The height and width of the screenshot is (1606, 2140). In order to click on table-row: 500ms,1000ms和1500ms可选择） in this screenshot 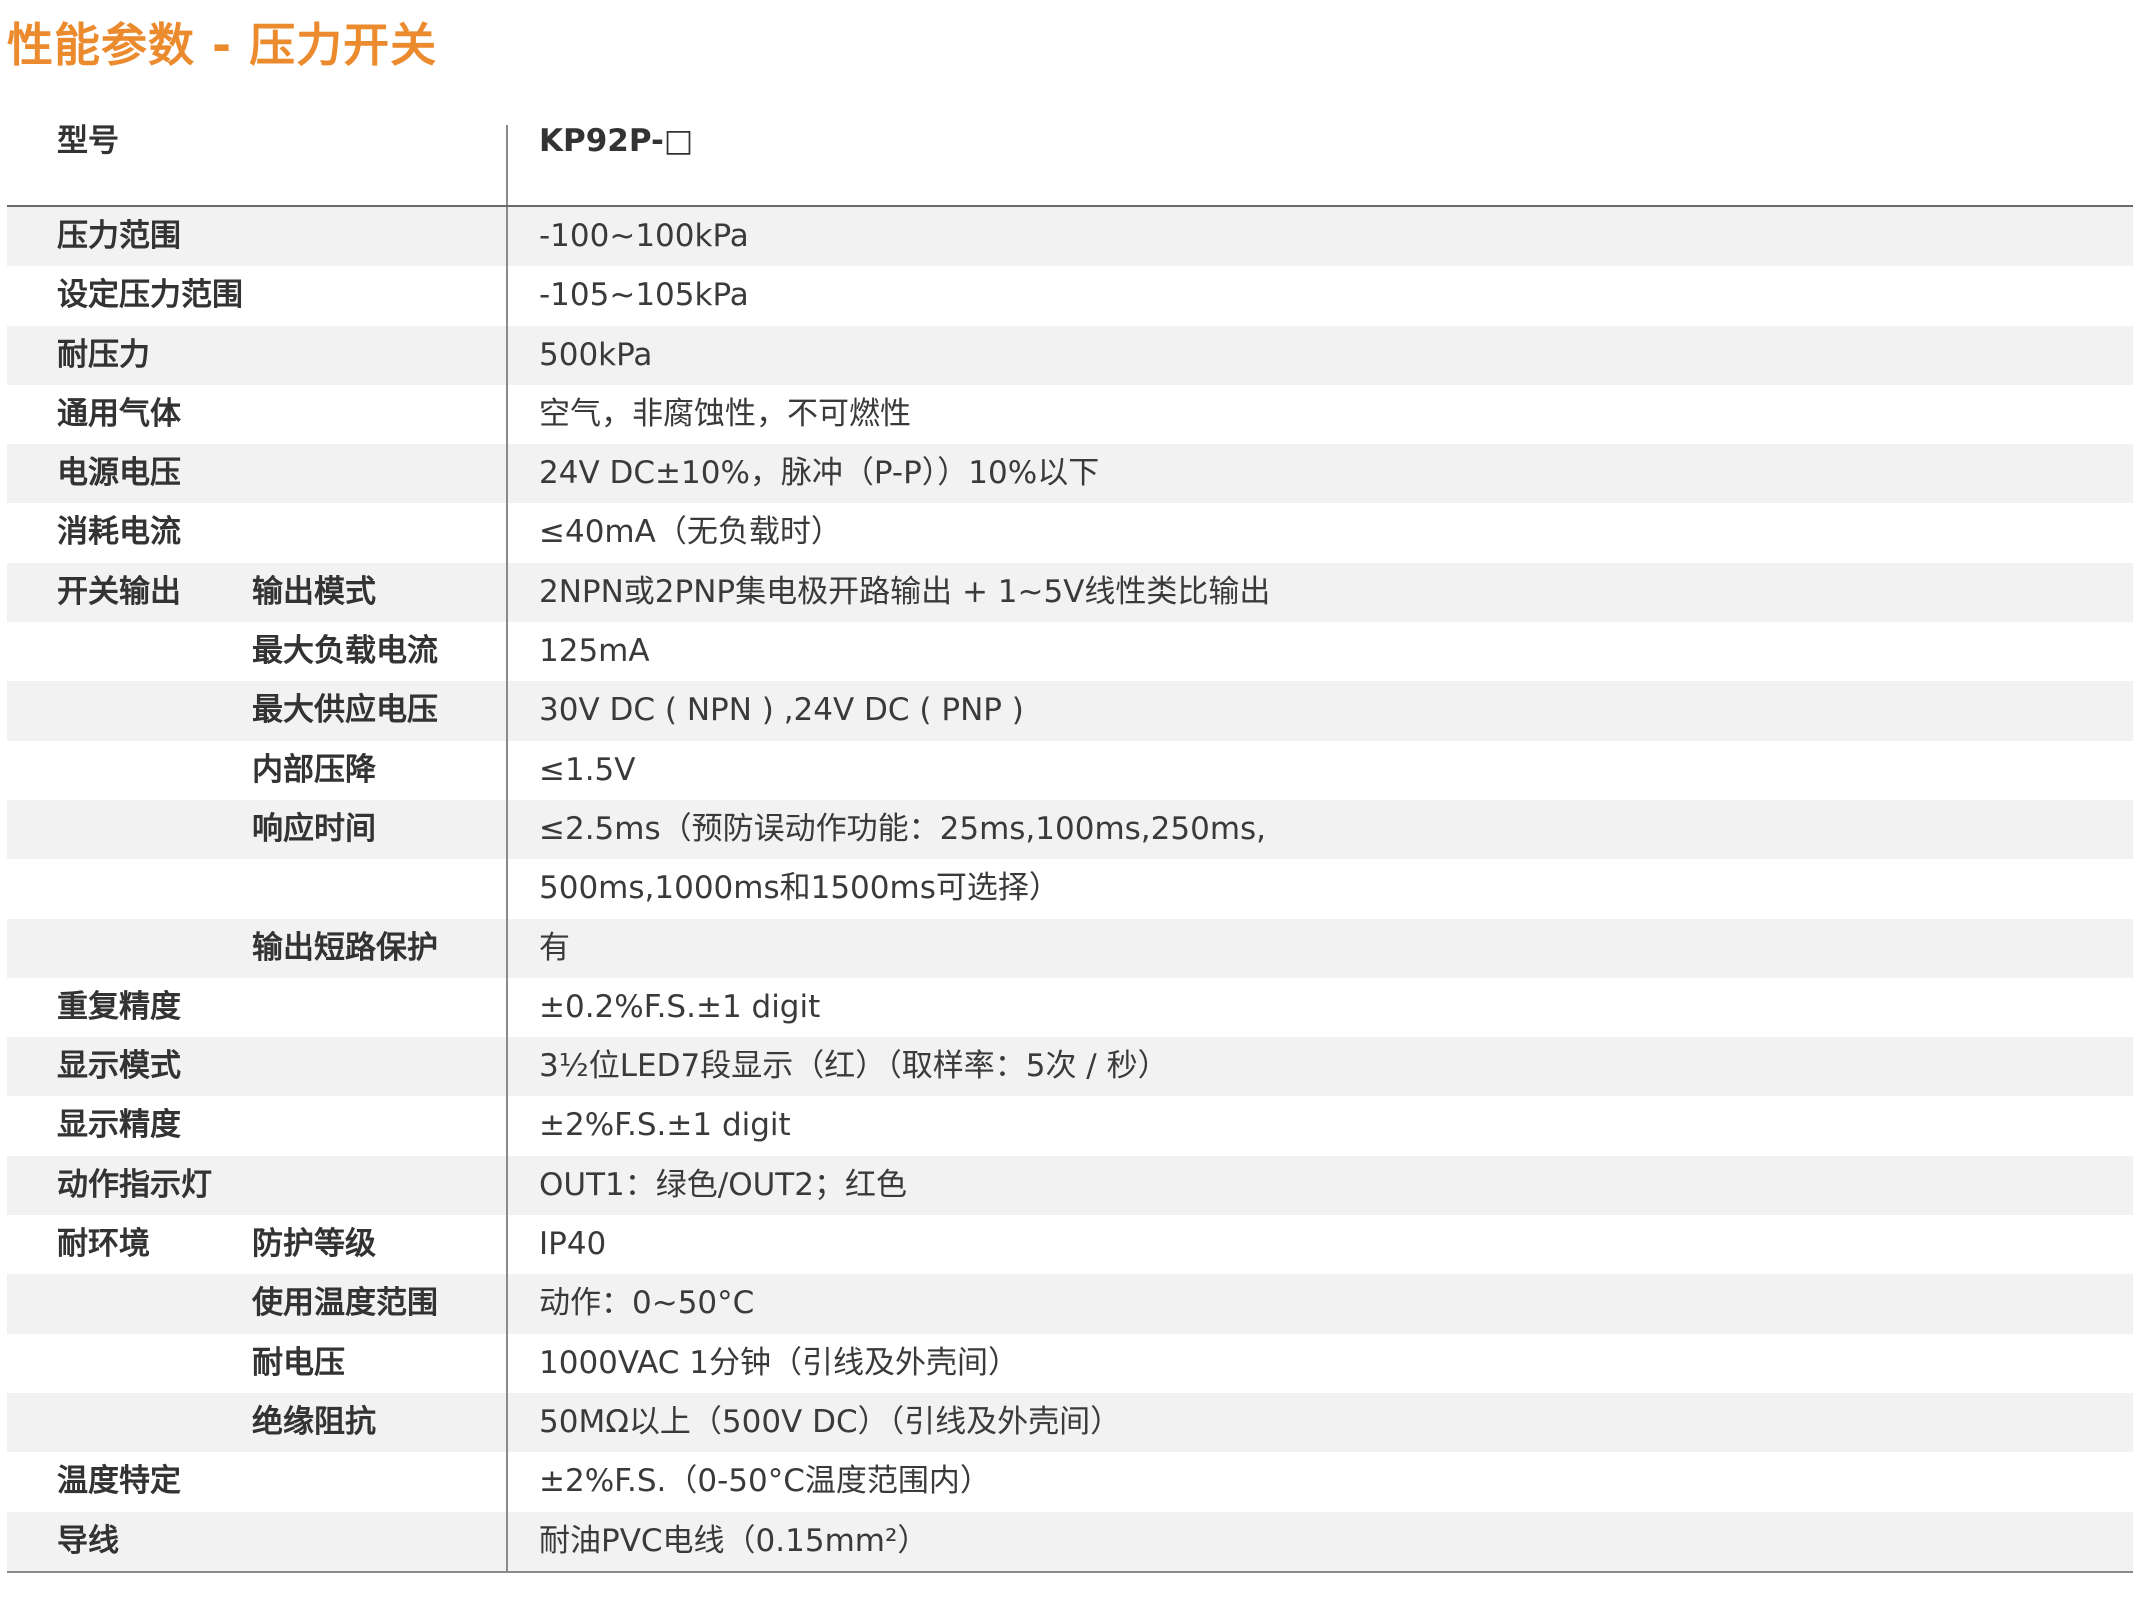, I will do `click(1070, 889)`.